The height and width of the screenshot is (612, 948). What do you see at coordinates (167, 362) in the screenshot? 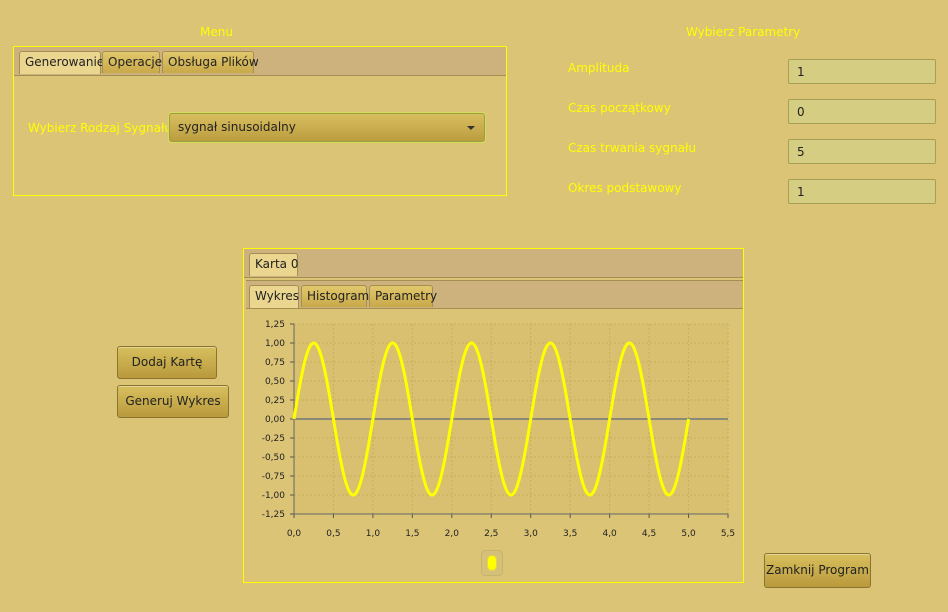
I see `add-card-button: Dodaj Kartę` at bounding box center [167, 362].